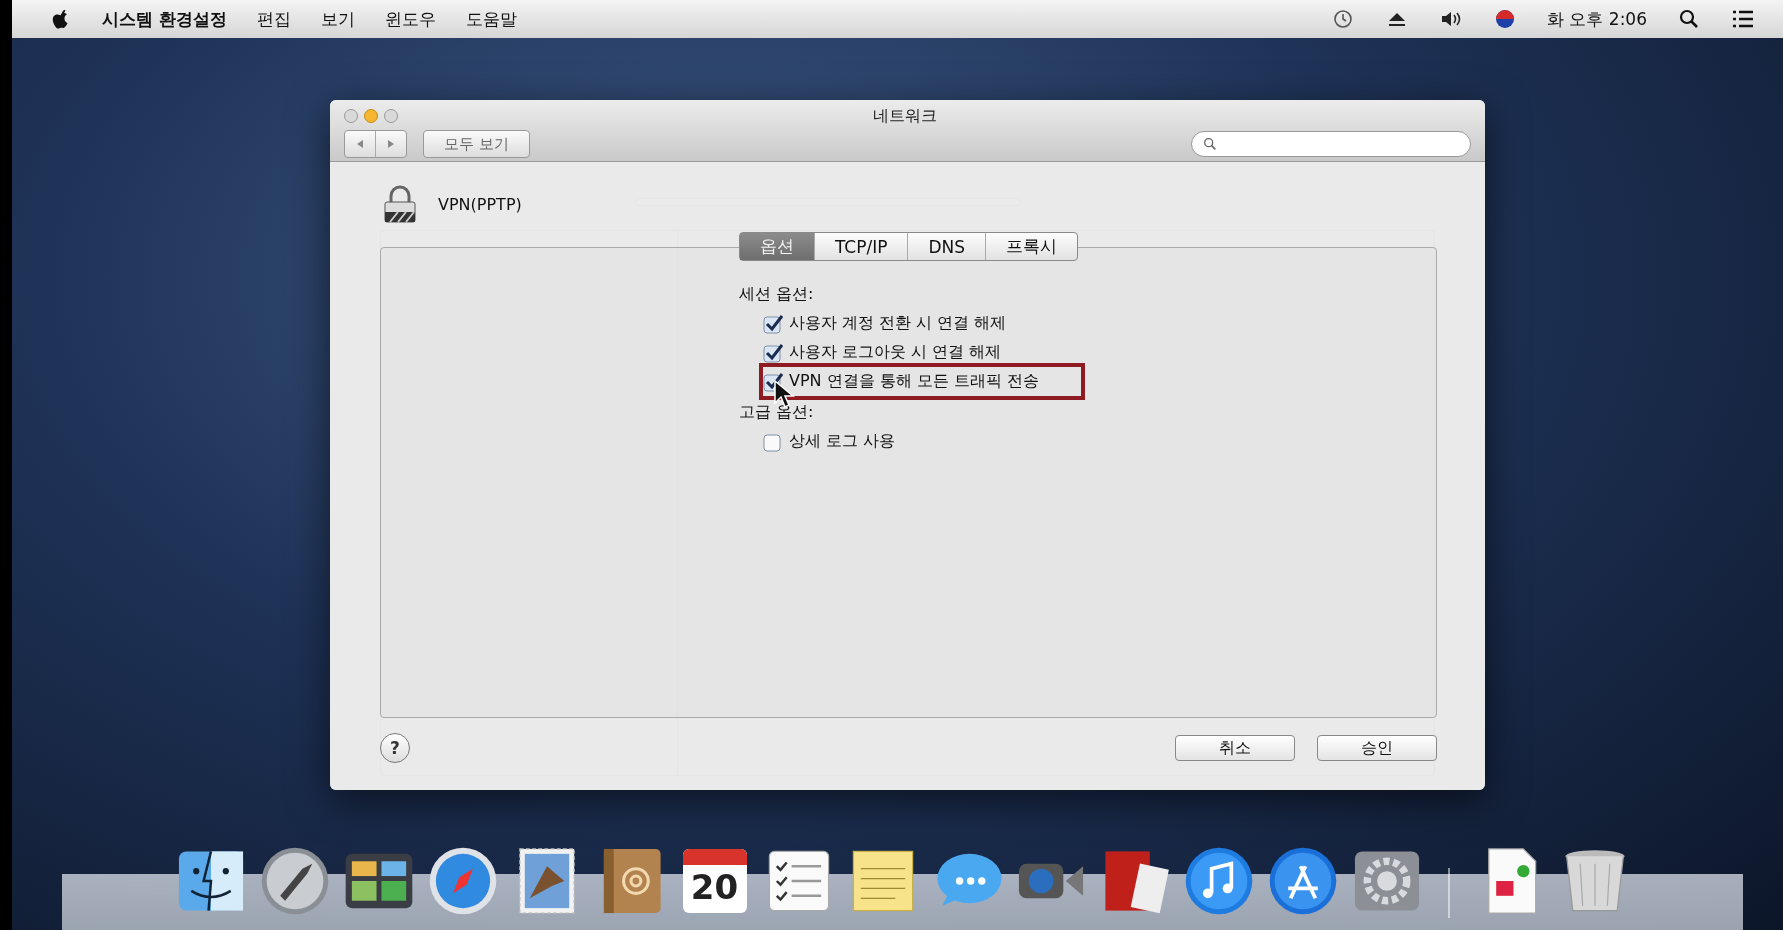  What do you see at coordinates (860, 246) in the screenshot?
I see `tab: TCP/IP` at bounding box center [860, 246].